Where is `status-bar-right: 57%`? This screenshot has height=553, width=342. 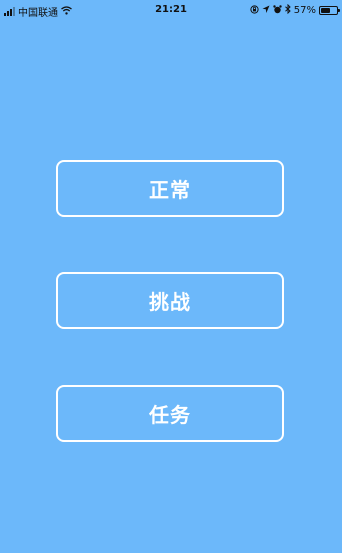
status-bar-right: 57% is located at coordinates (295, 10).